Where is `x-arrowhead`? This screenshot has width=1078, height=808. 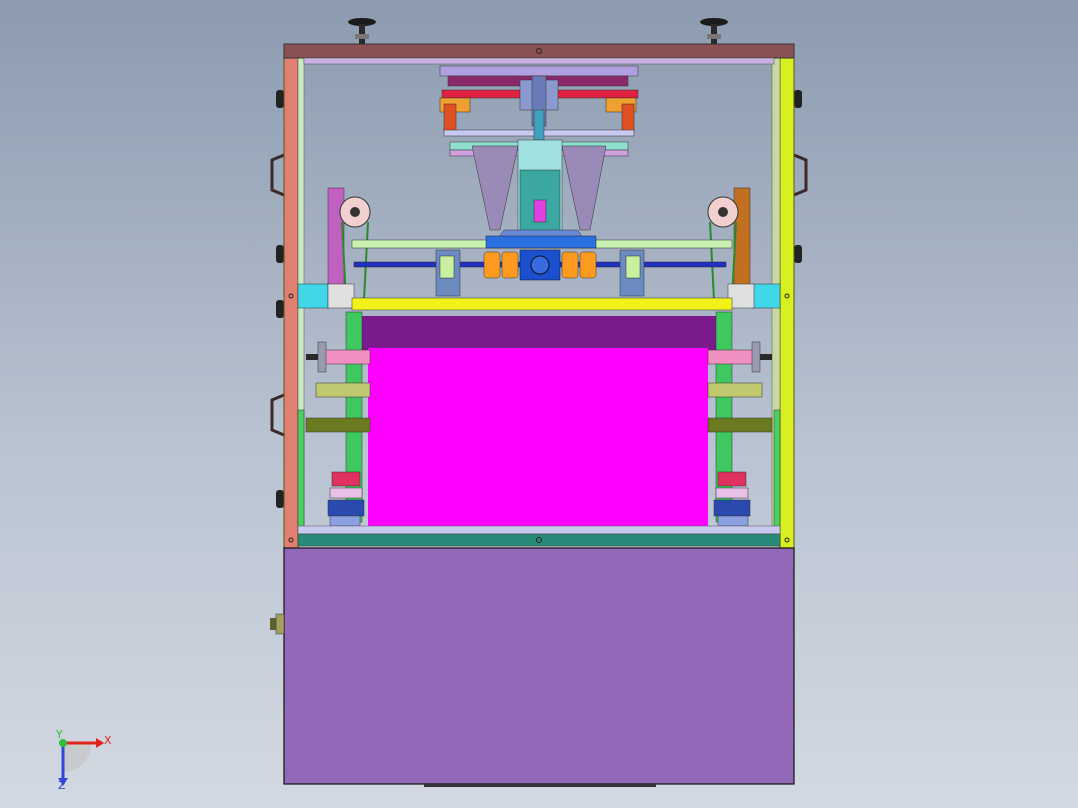
x-arrowhead is located at coordinates (100, 743).